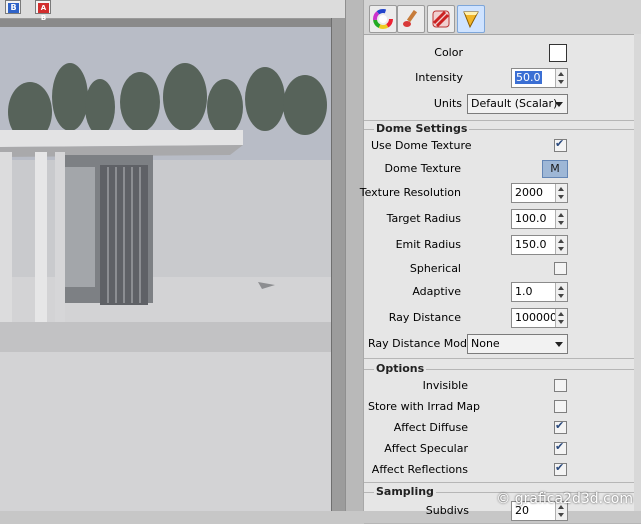  I want to click on adaptive-spinner: 1.0, so click(539, 292).